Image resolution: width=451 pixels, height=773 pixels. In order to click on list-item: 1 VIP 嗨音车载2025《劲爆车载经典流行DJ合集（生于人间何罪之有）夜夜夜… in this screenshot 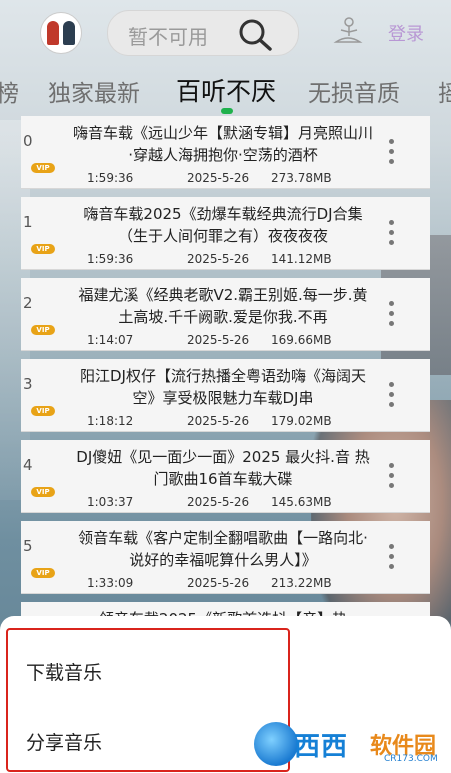, I will do `click(225, 233)`.